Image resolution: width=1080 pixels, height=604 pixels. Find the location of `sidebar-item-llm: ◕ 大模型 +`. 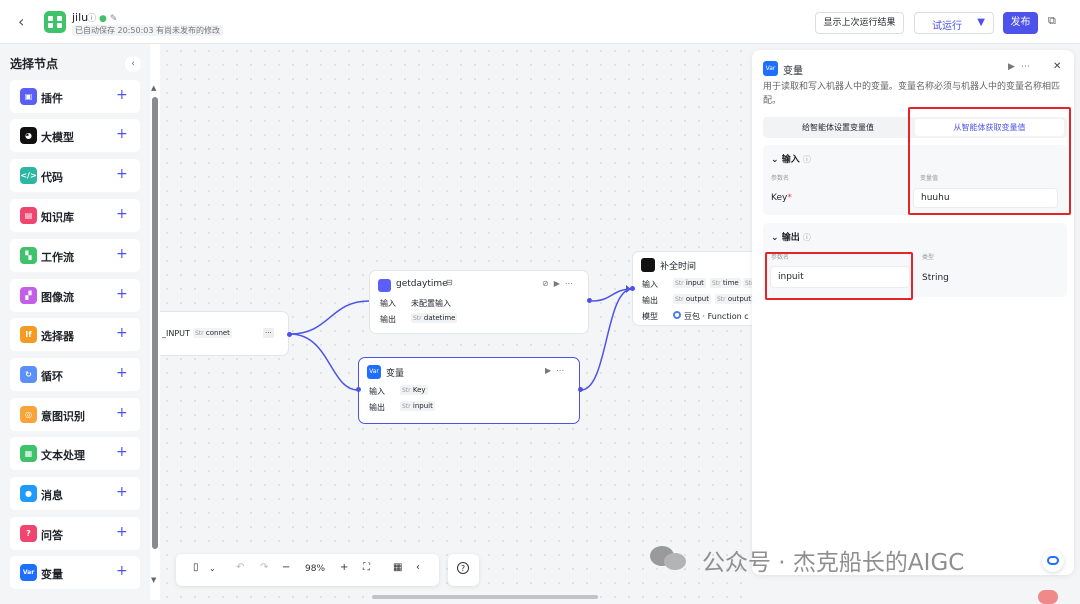

sidebar-item-llm: ◕ 大模型 + is located at coordinates (75, 135).